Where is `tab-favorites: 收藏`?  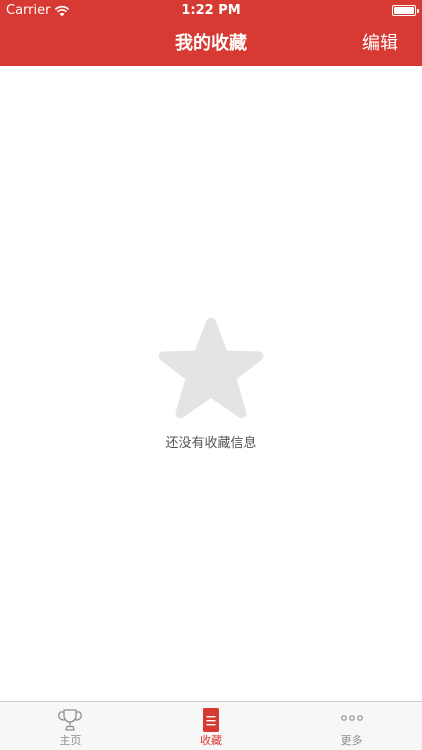
tab-favorites: 收藏 is located at coordinates (211, 726).